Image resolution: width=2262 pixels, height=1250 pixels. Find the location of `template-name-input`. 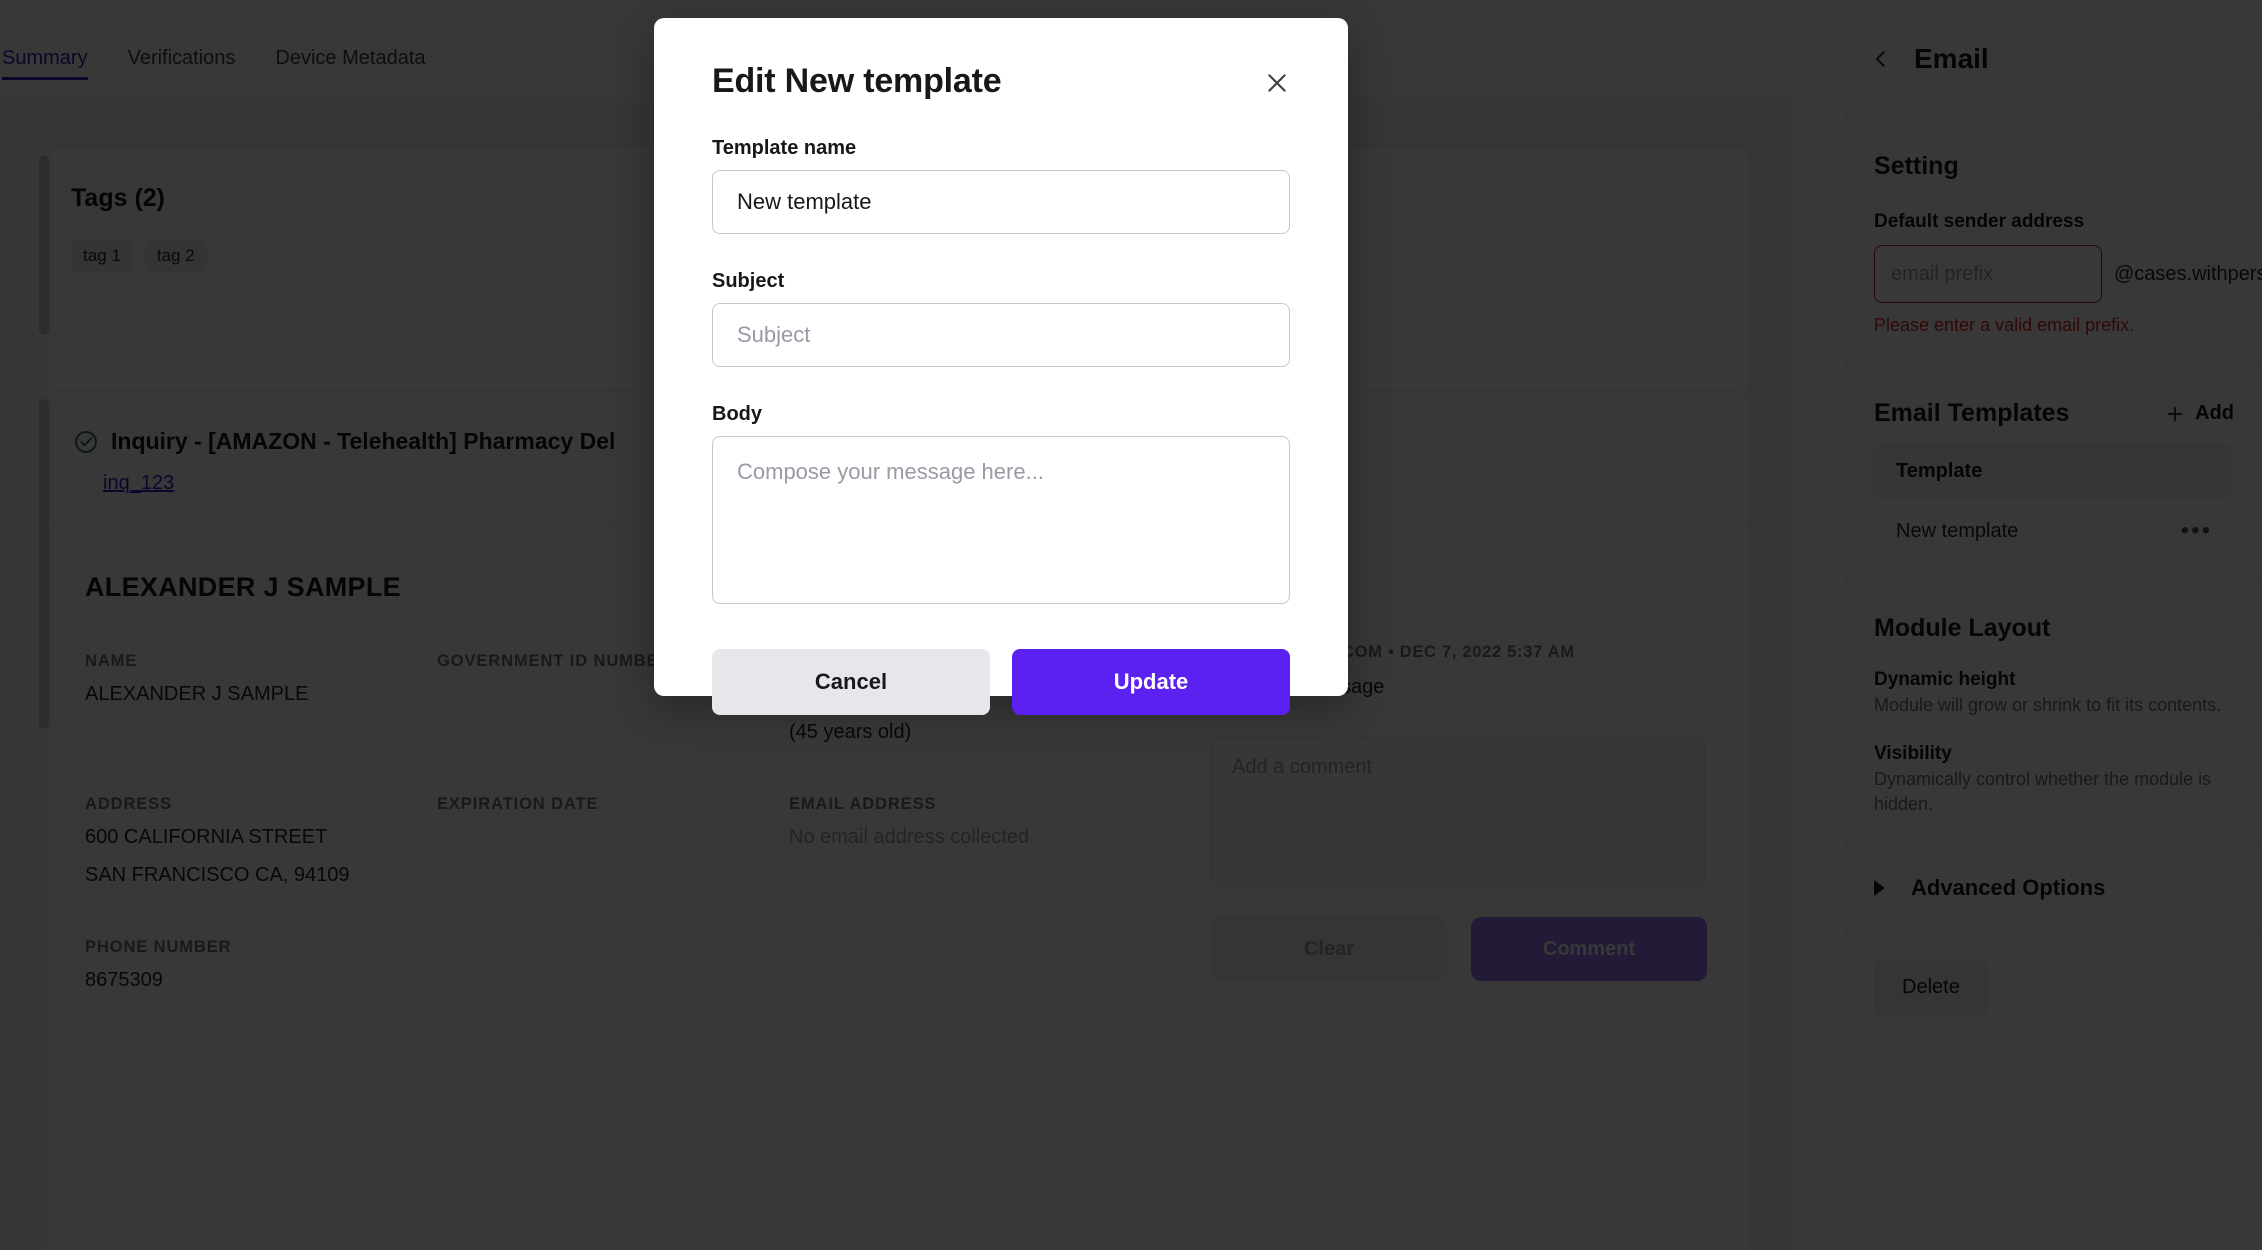

template-name-input is located at coordinates (1001, 202).